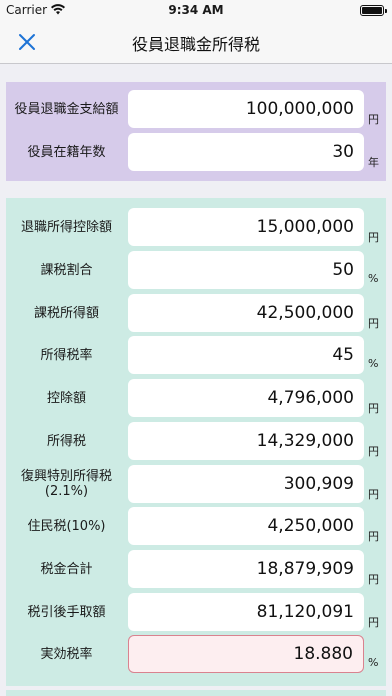 The width and height of the screenshot is (392, 696). What do you see at coordinates (66, 612) in the screenshot?
I see `result-label: 税引後手取額` at bounding box center [66, 612].